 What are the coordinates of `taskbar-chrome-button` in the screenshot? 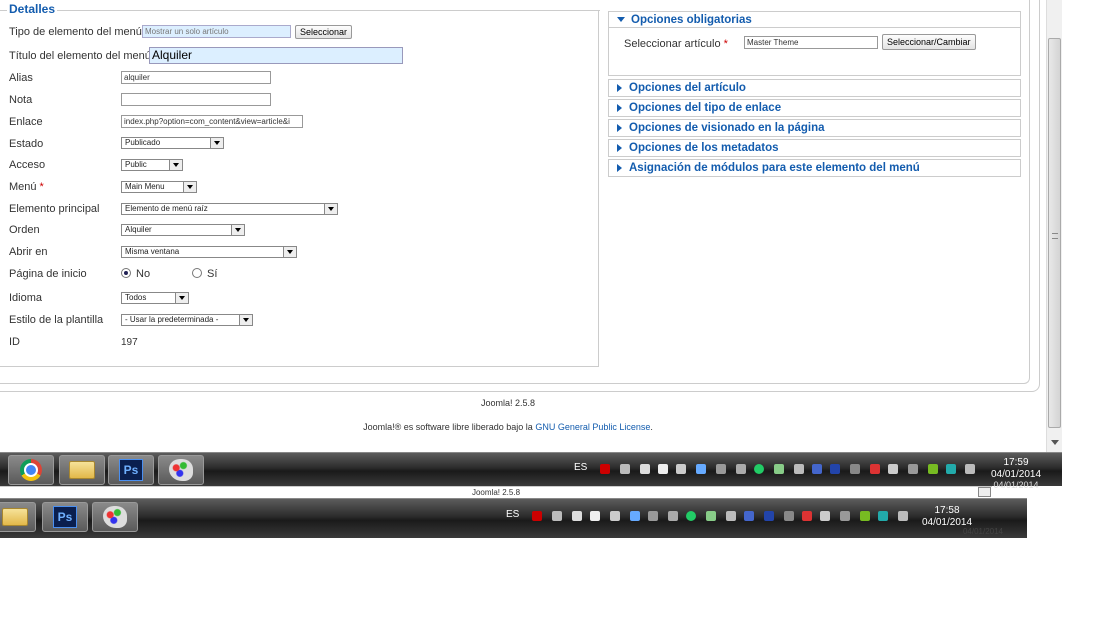 It's located at (31, 470).